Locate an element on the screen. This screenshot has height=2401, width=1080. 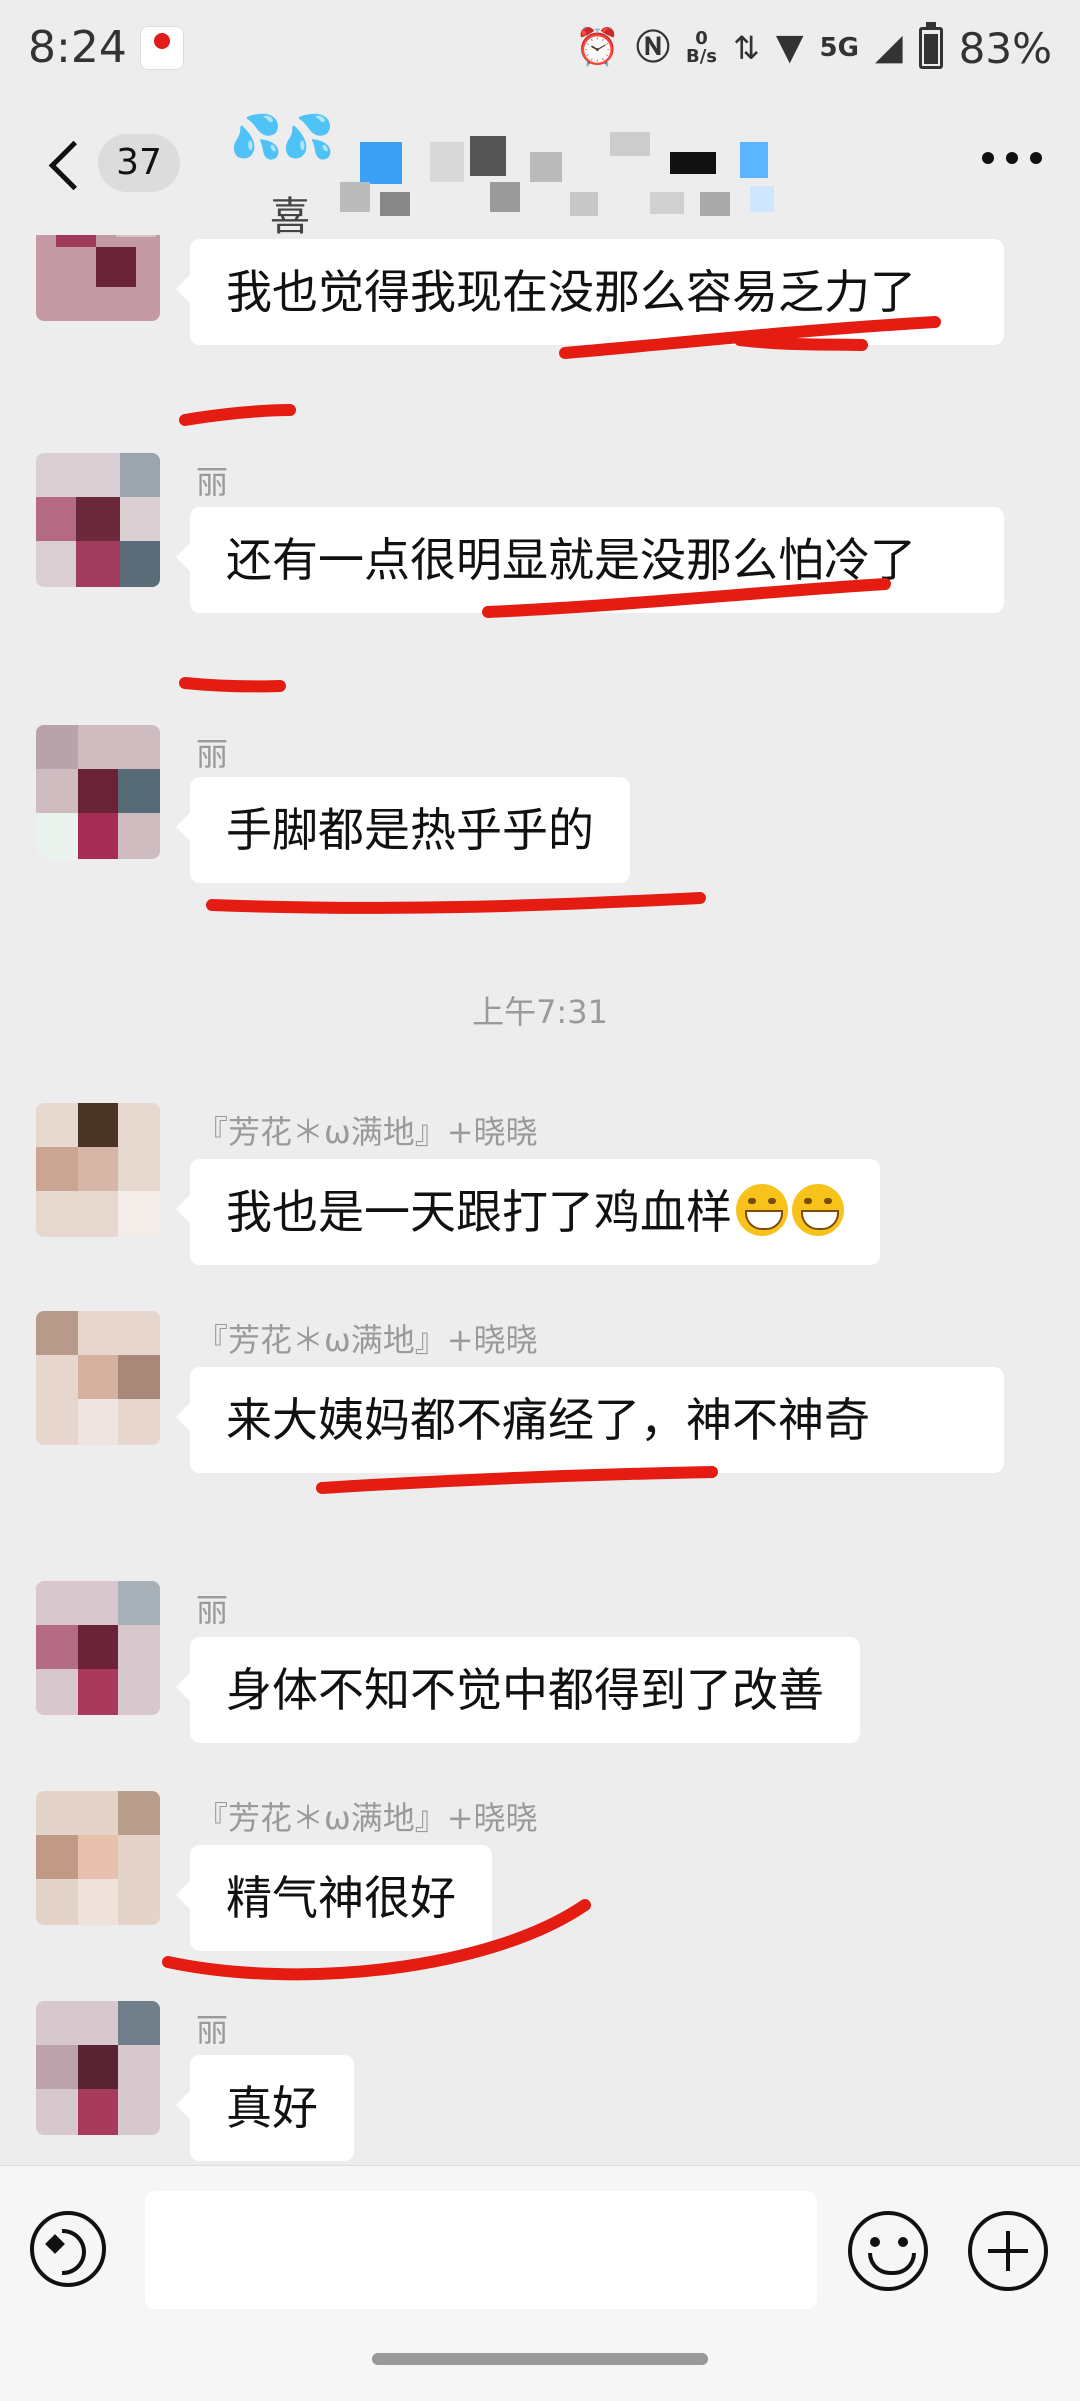
title-text: 喜 is located at coordinates (290, 217).